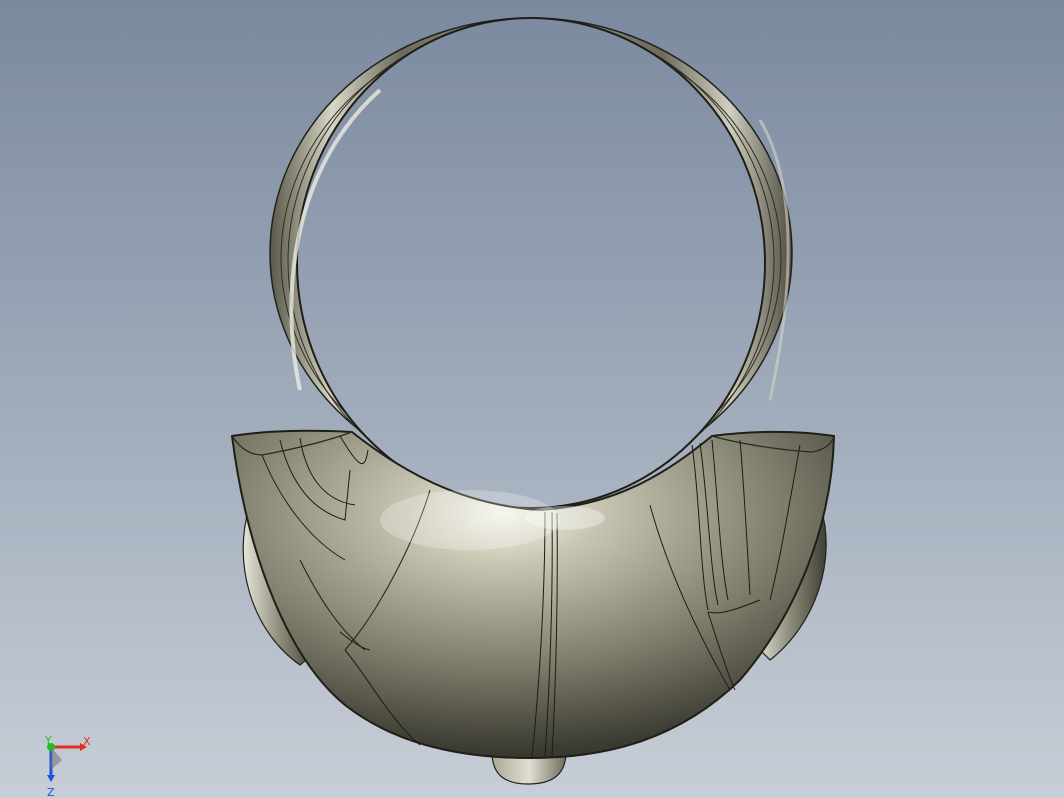  I want to click on triad-z-label: Z, so click(51, 792).